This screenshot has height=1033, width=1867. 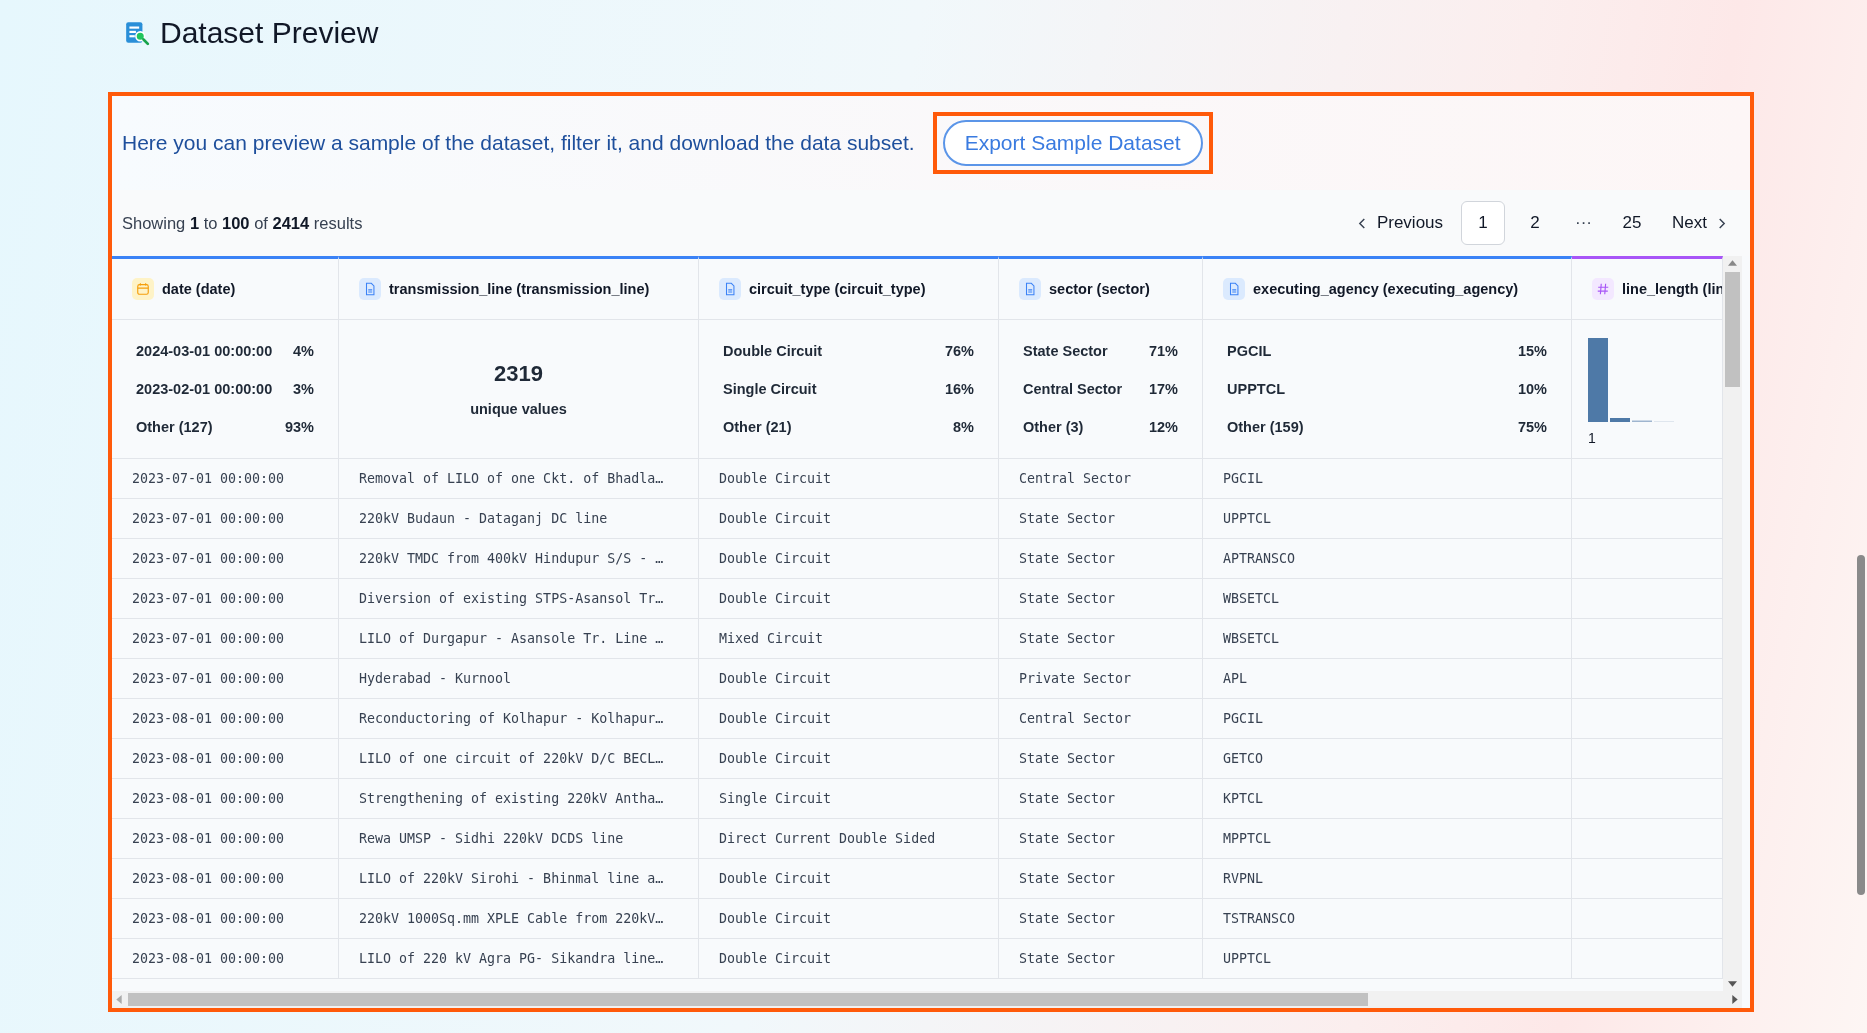 What do you see at coordinates (773, 351) in the screenshot?
I see `top-value-label: Double Circuit` at bounding box center [773, 351].